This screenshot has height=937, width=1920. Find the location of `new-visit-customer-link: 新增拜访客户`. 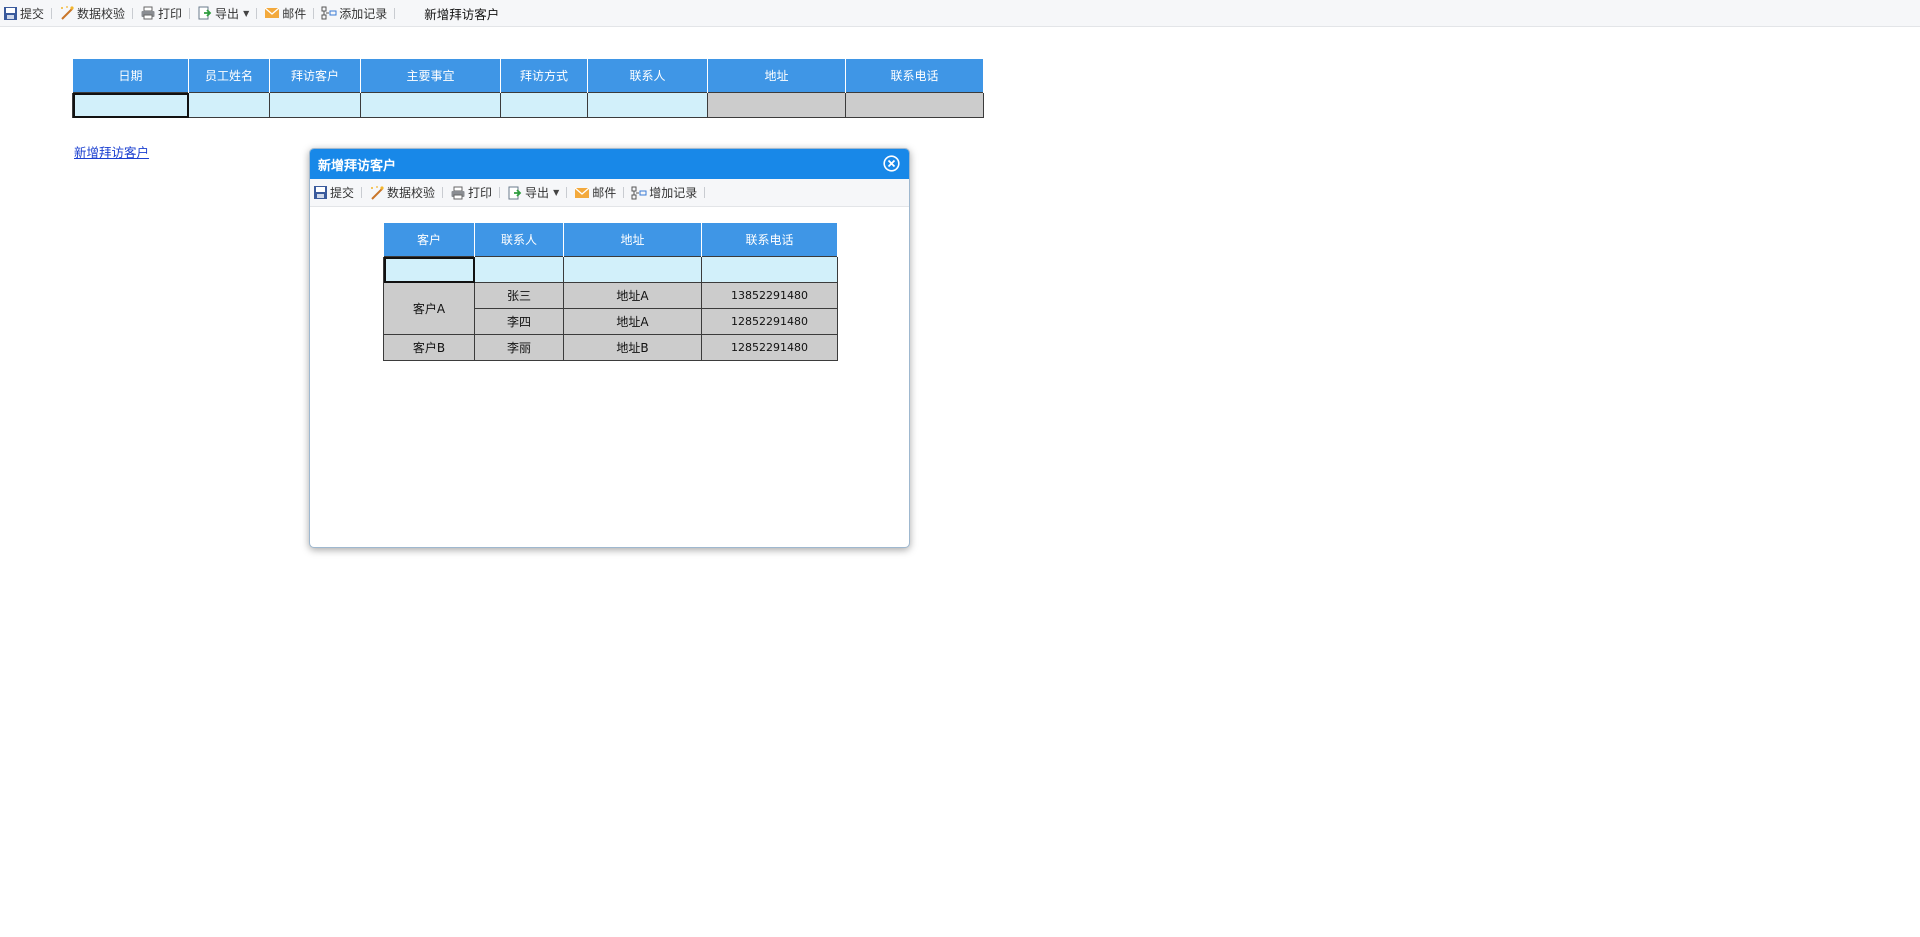

new-visit-customer-link: 新增拜访客户 is located at coordinates (111, 151).